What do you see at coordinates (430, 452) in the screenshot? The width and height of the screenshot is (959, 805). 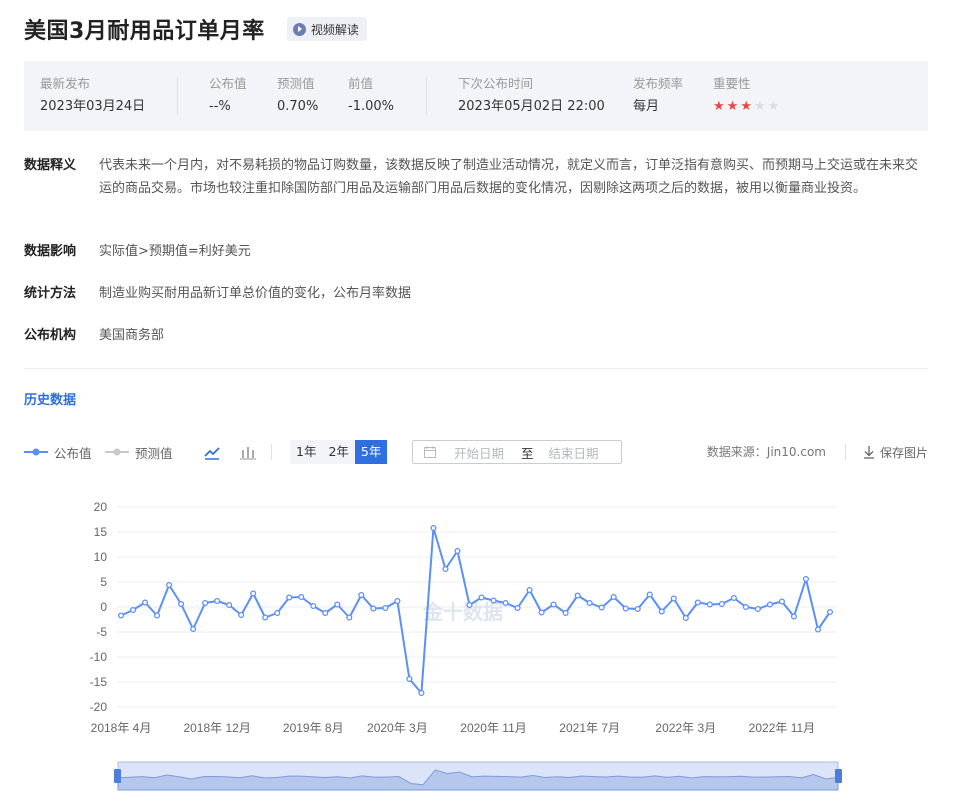 I see `calendar-icon` at bounding box center [430, 452].